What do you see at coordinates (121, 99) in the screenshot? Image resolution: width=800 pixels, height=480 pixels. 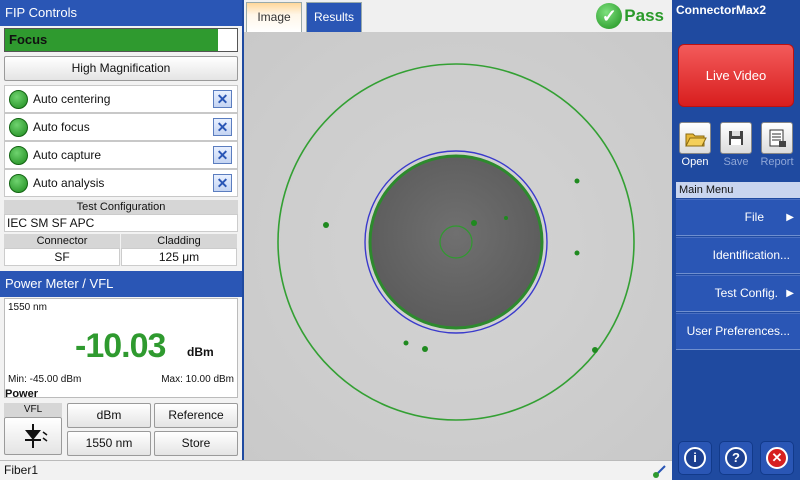 I see `auto-centering-row: Auto centering ✕` at bounding box center [121, 99].